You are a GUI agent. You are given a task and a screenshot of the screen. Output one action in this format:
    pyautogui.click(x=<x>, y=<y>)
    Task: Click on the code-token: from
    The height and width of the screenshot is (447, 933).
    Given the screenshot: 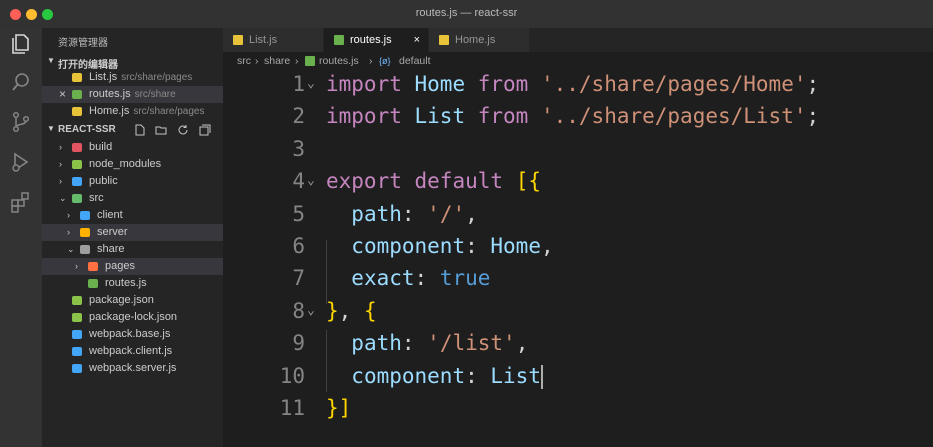 What is the action you would take?
    pyautogui.click(x=503, y=116)
    